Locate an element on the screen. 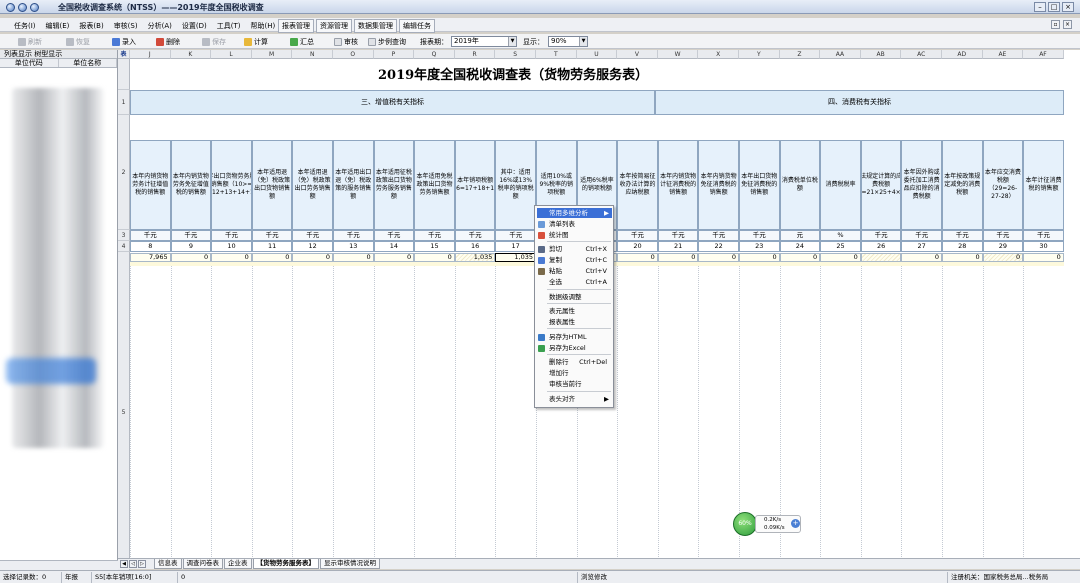  expand-icon: + is located at coordinates (795, 523).